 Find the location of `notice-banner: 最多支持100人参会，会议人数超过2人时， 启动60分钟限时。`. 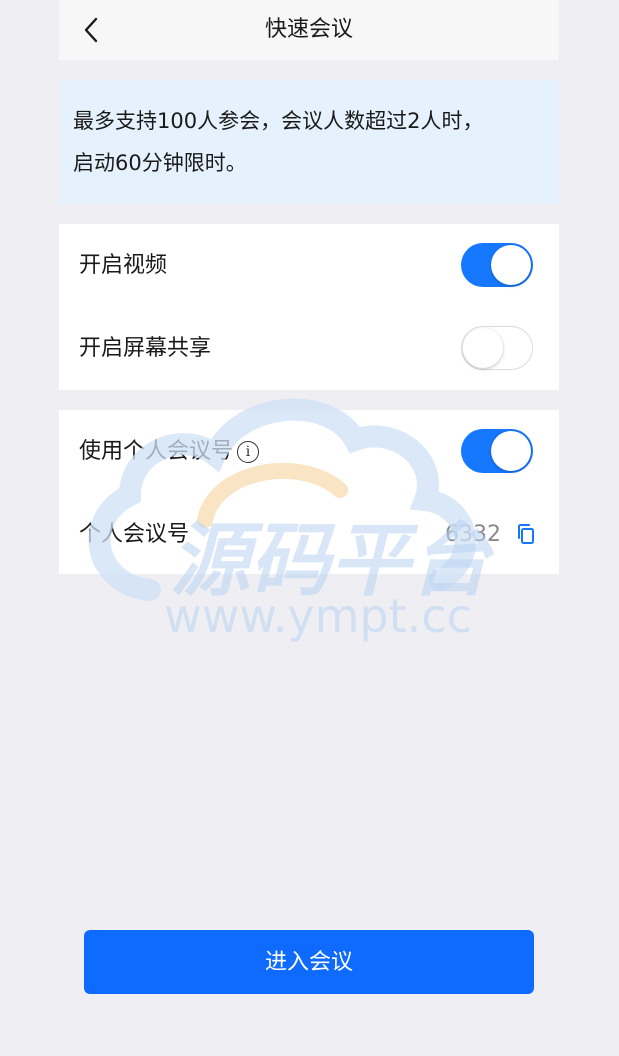

notice-banner: 最多支持100人参会，会议人数超过2人时， 启动60分钟限时。 is located at coordinates (309, 142).